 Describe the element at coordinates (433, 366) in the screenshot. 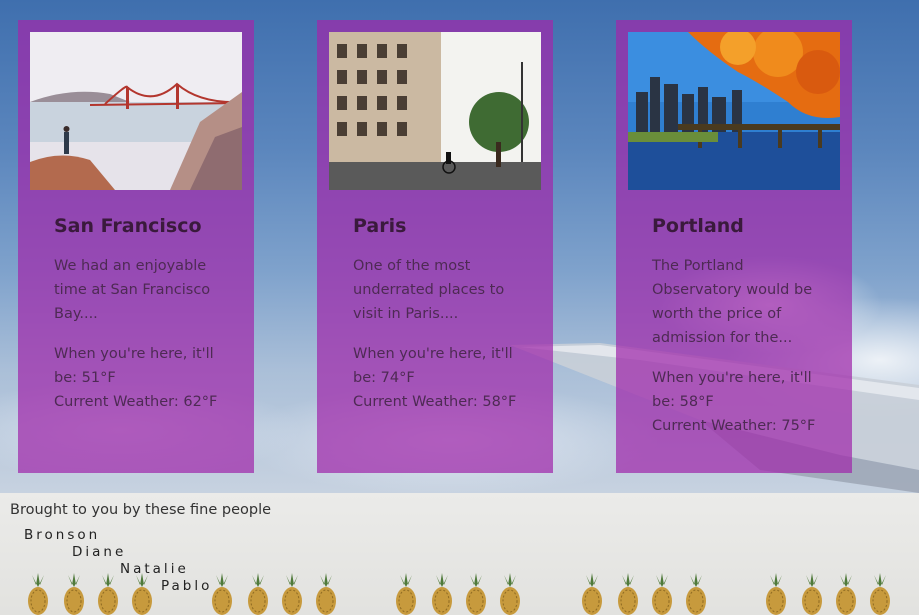

I see `forecast-text: When you're here, it'll be: 74°F` at that location.